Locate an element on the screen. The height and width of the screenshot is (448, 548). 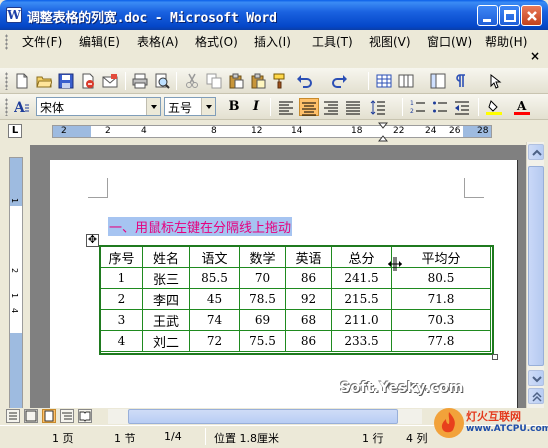
menu-tools: 工具(T) is located at coordinates (332, 41).